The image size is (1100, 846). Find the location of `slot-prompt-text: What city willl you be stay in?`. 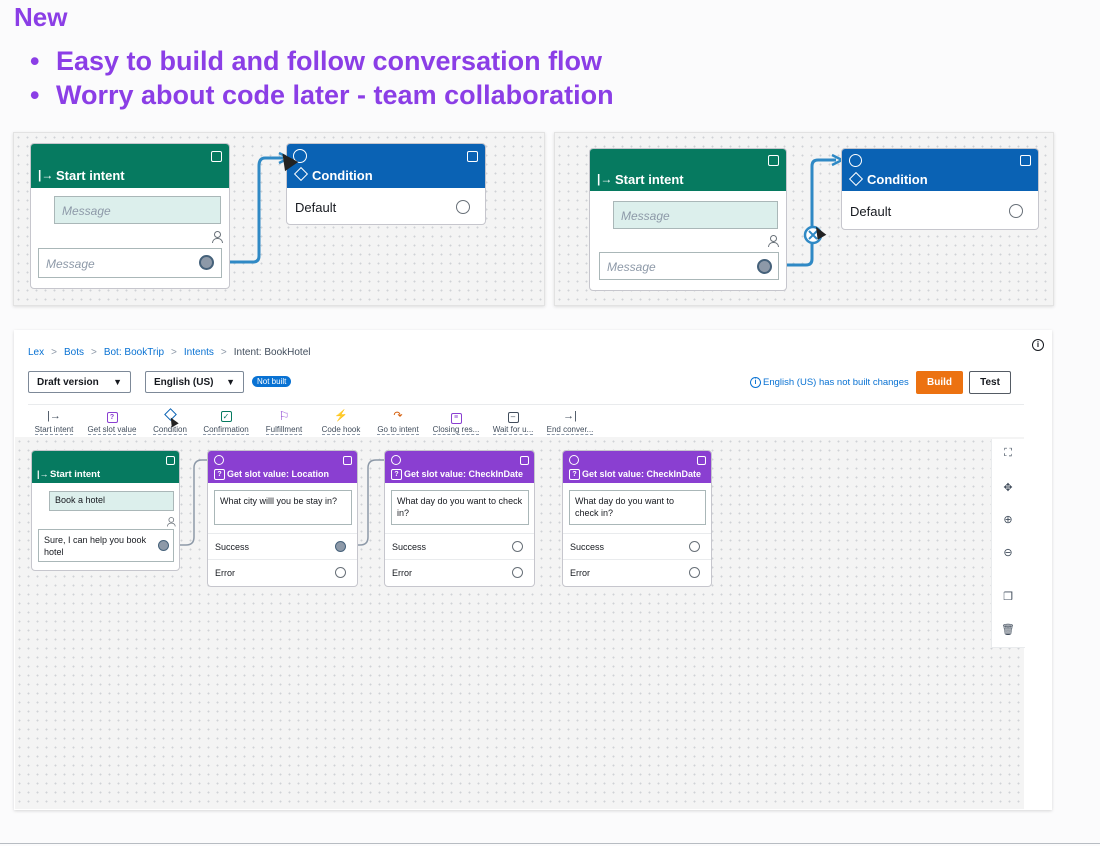

slot-prompt-text: What city willl you be stay in? is located at coordinates (279, 501).